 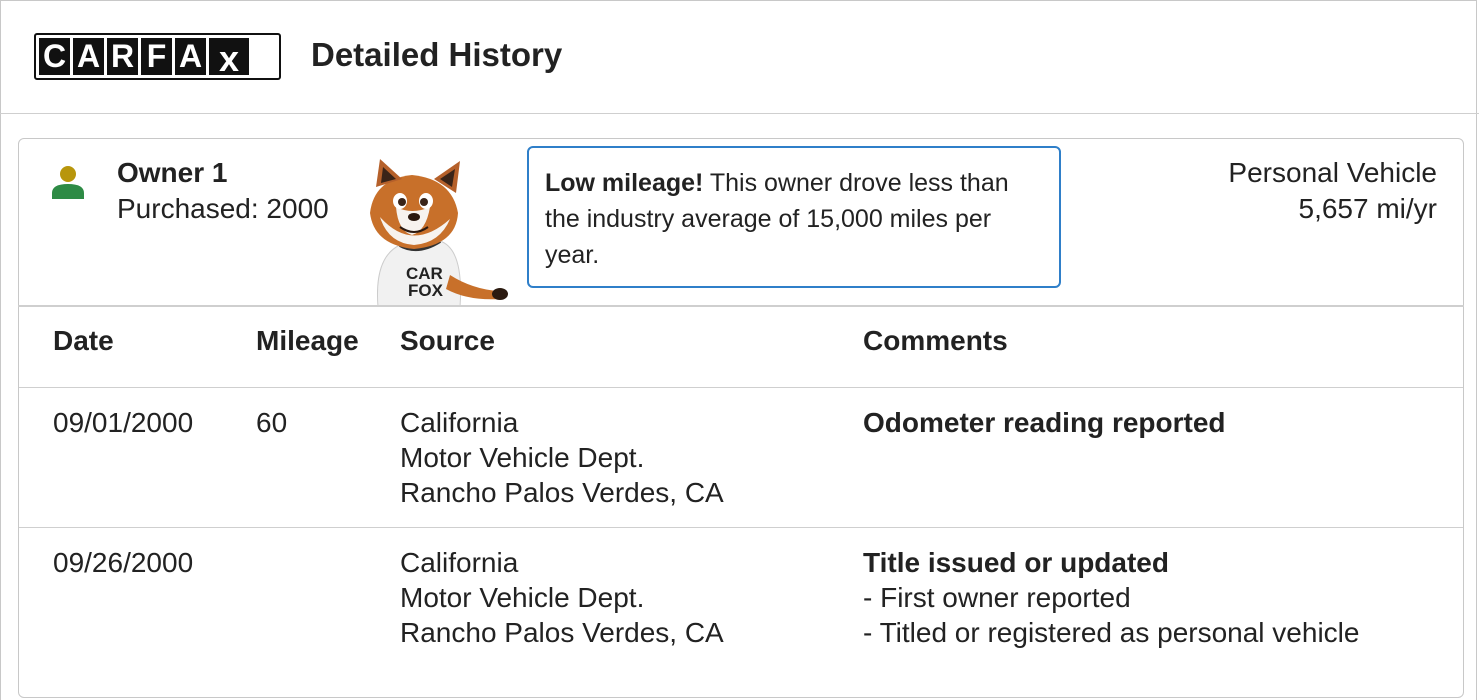 I want to click on logo-letter: F, so click(x=156, y=56).